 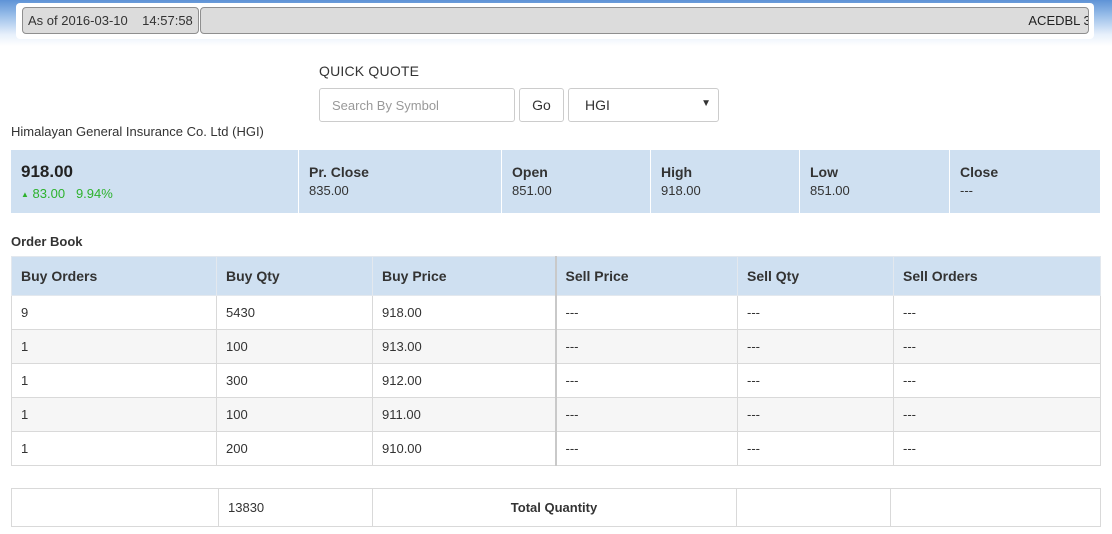 What do you see at coordinates (532, 190) in the screenshot?
I see `open-value: 851.00` at bounding box center [532, 190].